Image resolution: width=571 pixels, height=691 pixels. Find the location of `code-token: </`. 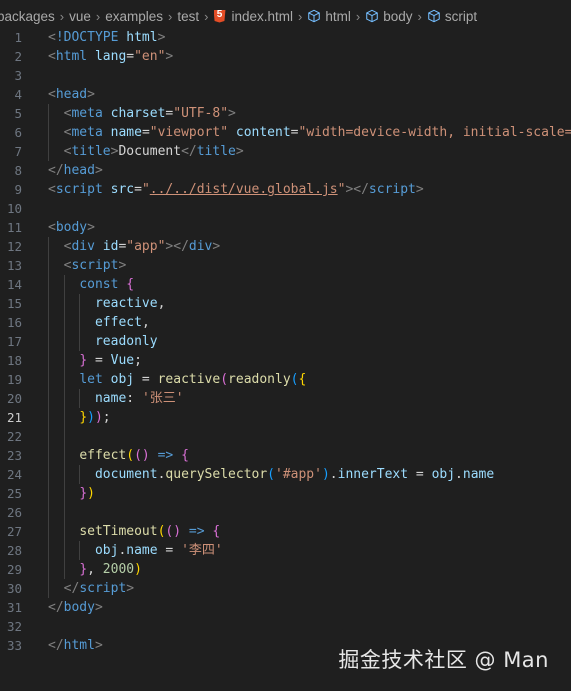

code-token: </ is located at coordinates (71, 588).